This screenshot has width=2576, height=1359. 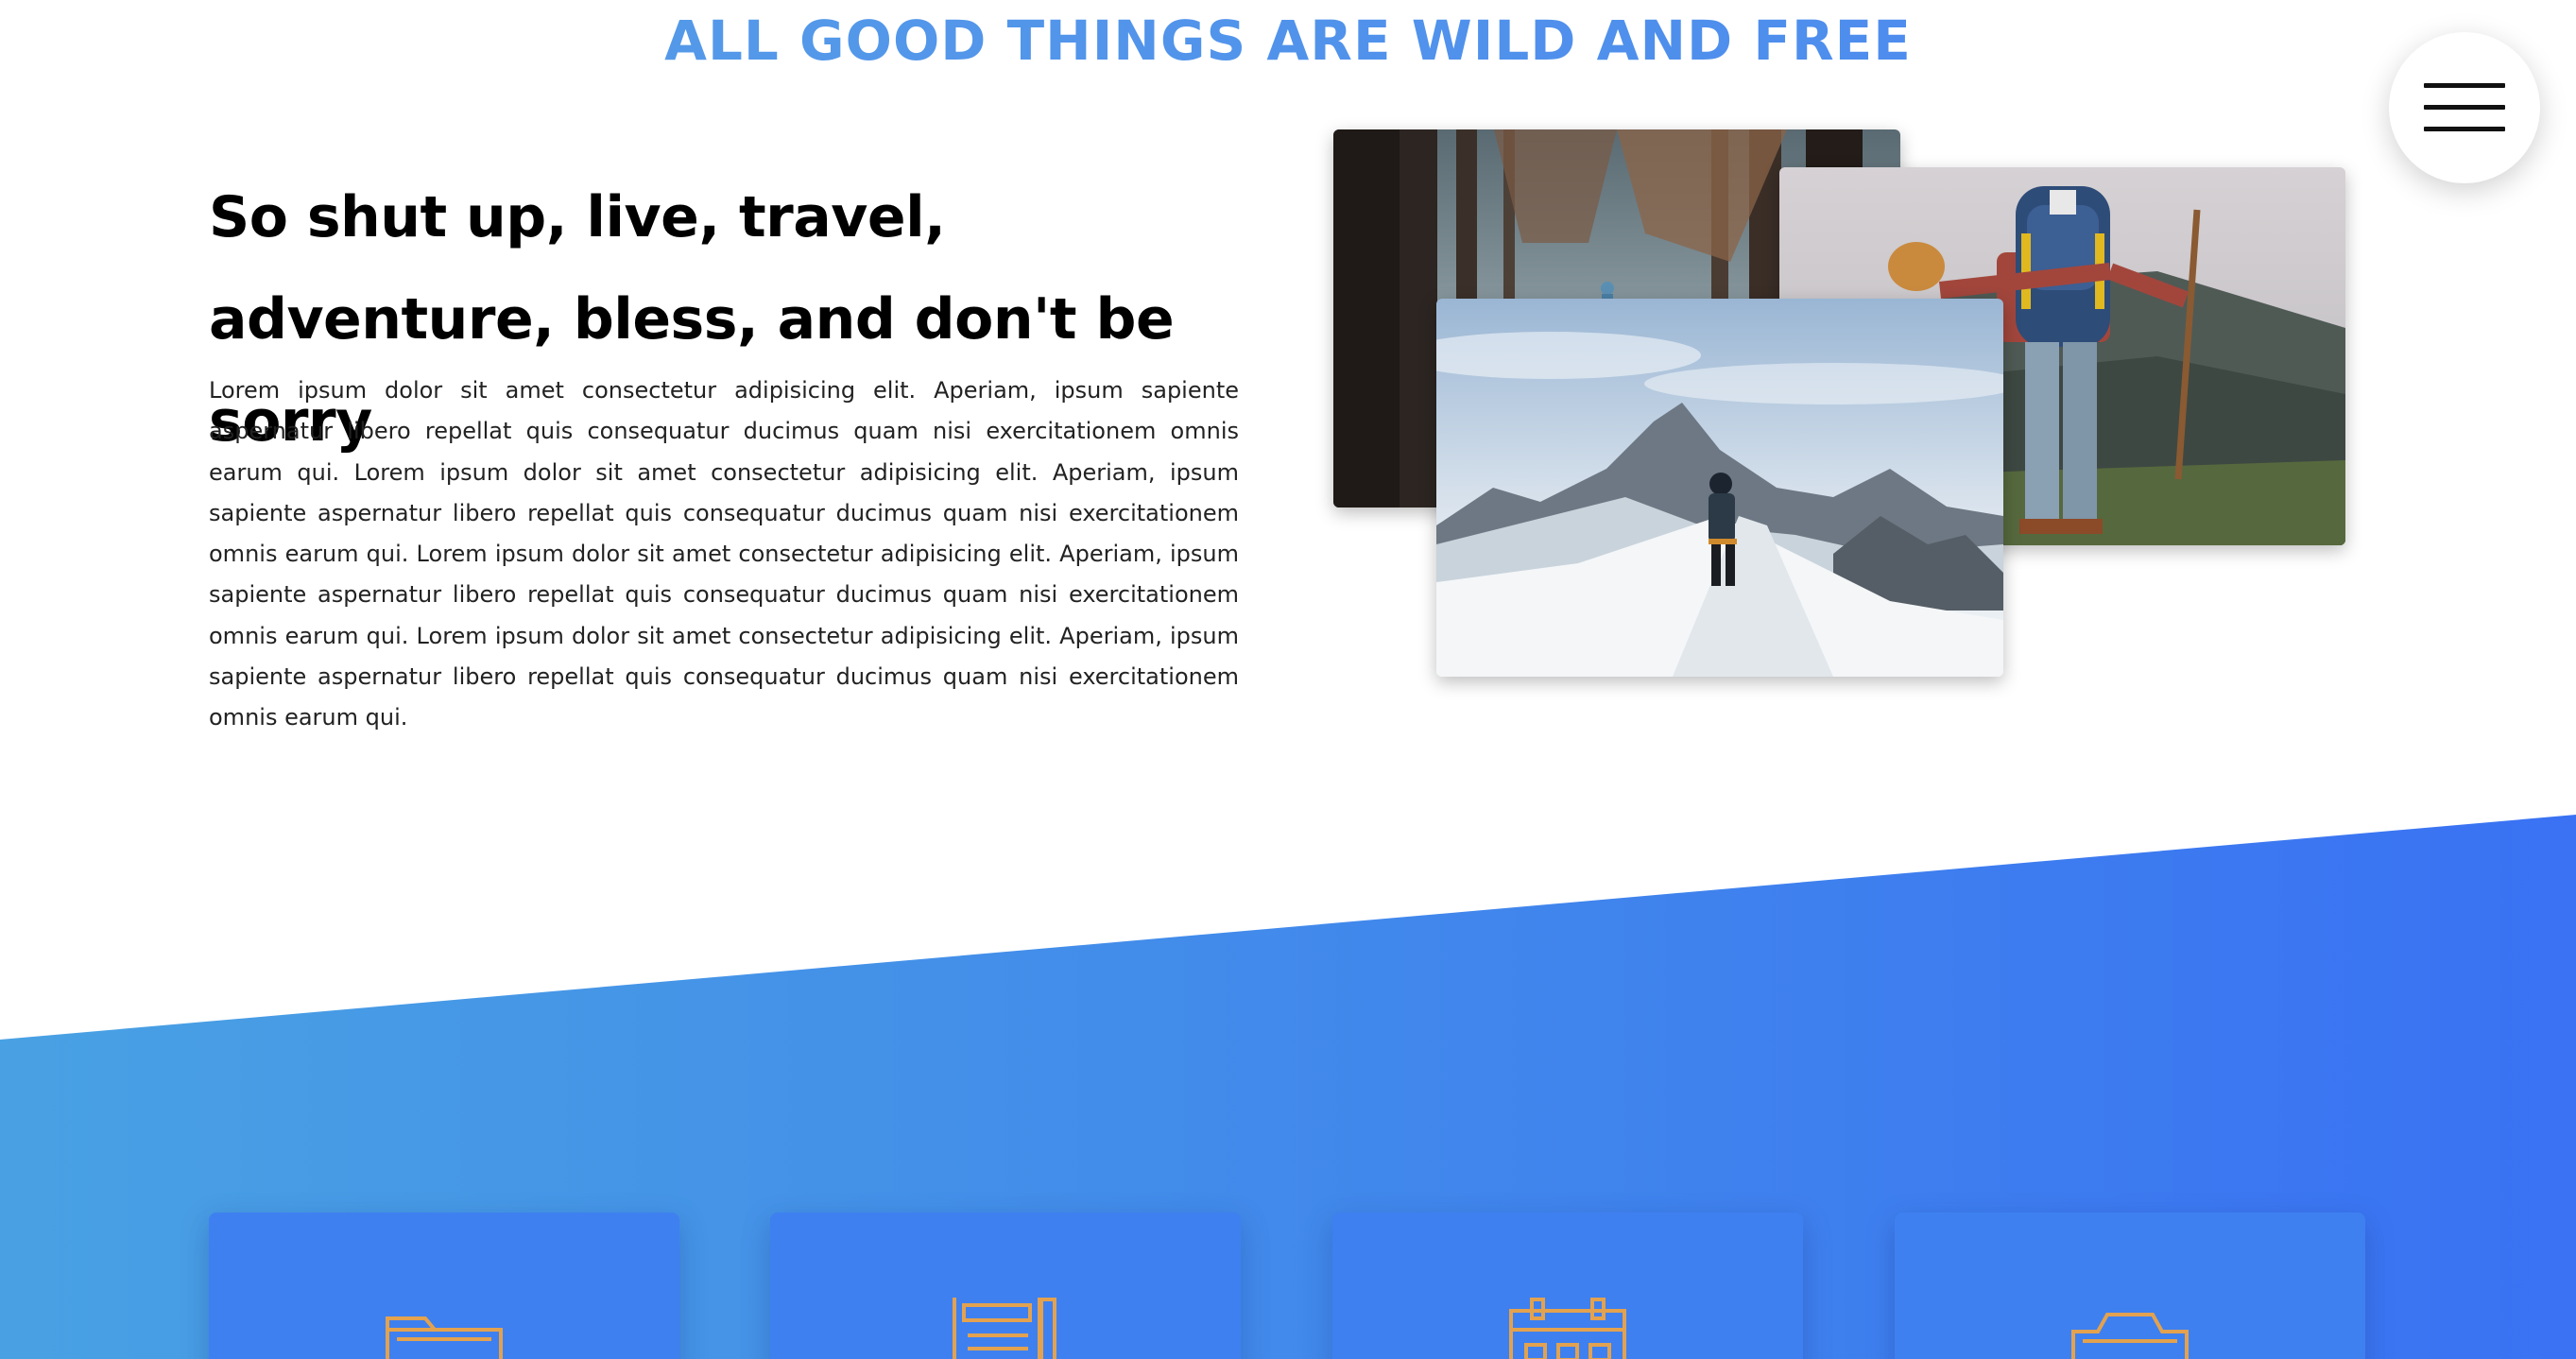 I want to click on newspaper-icon, so click(x=1004, y=1328).